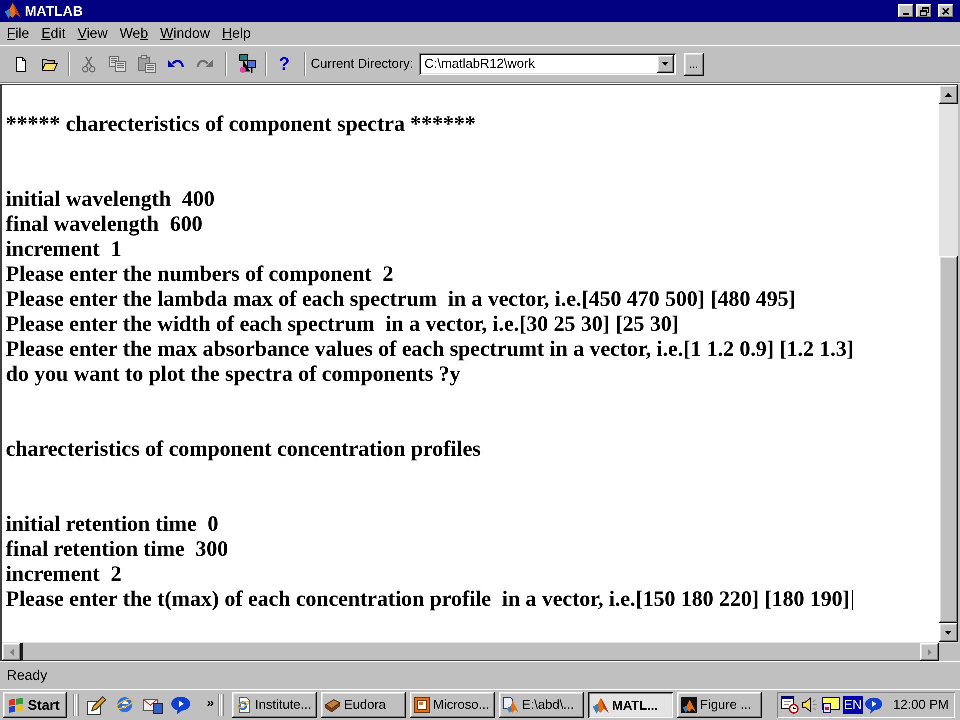 The image size is (960, 720). Describe the element at coordinates (790, 705) in the screenshot. I see `calendar-clock-icon` at that location.